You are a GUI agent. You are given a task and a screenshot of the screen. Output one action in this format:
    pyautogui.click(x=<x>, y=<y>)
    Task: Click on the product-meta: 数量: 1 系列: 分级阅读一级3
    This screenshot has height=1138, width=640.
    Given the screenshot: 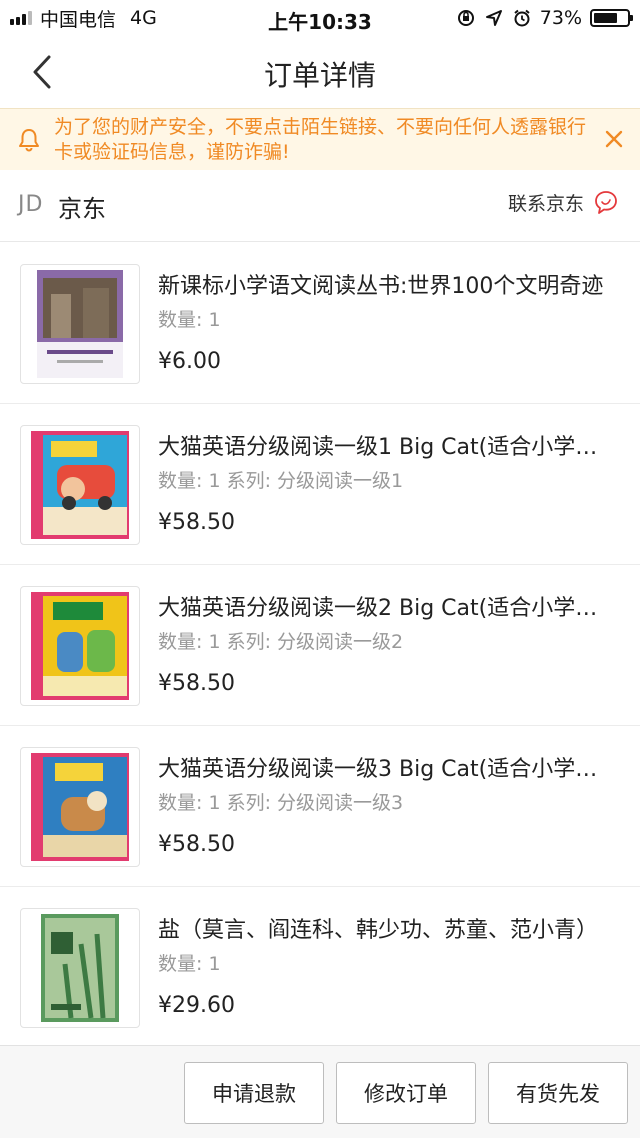 What is the action you would take?
    pyautogui.click(x=281, y=803)
    